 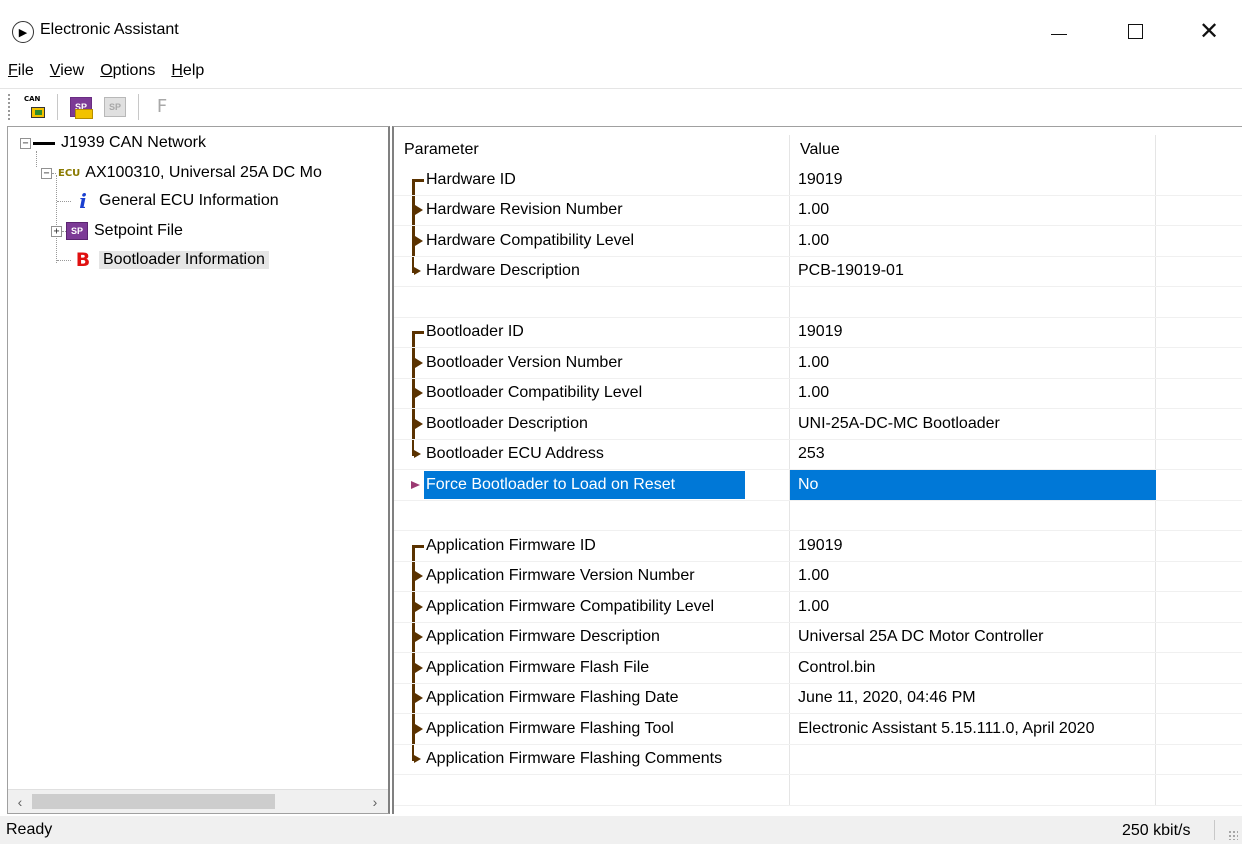 What do you see at coordinates (44, 143) in the screenshot?
I see `network-icon` at bounding box center [44, 143].